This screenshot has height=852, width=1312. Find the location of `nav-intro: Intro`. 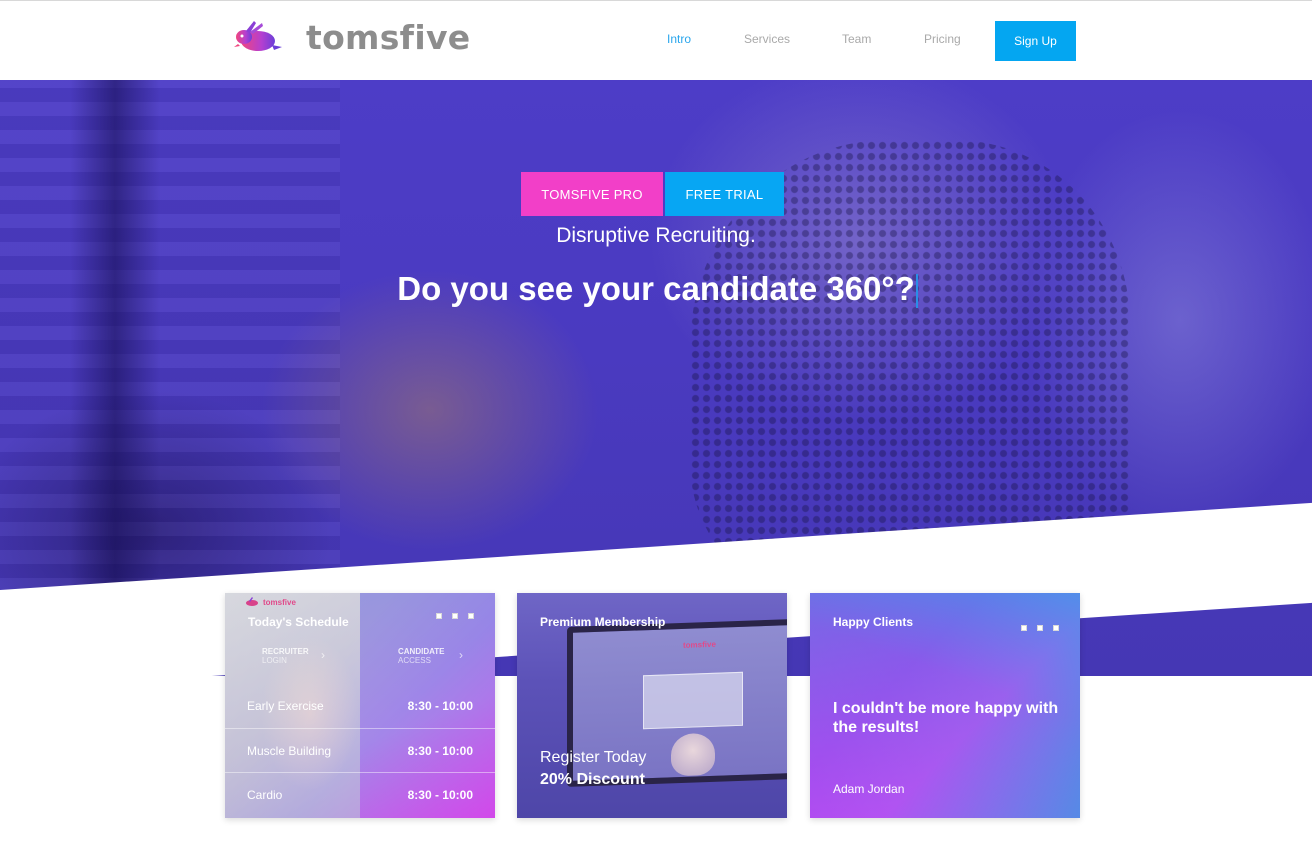

nav-intro: Intro is located at coordinates (679, 39).